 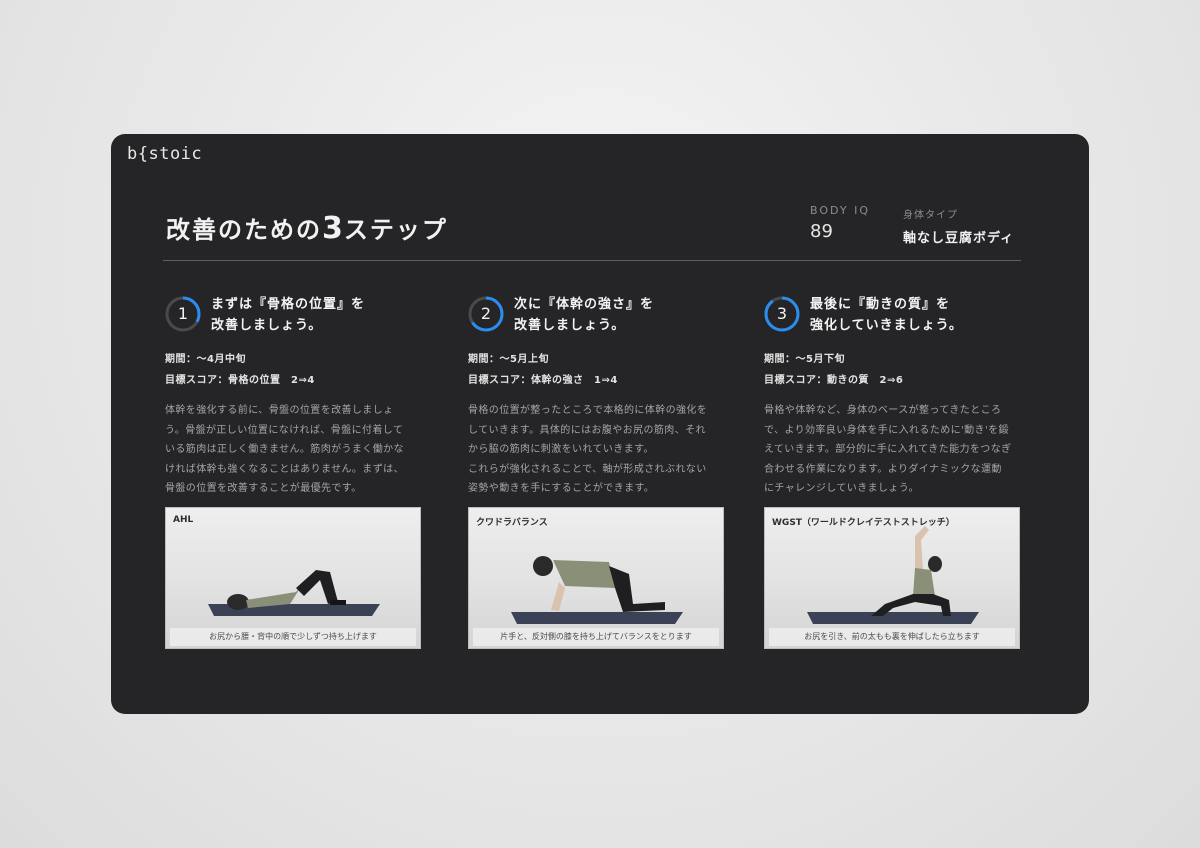 I want to click on step-meta: 期間：～5月上旬 目標スコア：体幹の強さ 1⇒4, so click(x=596, y=370).